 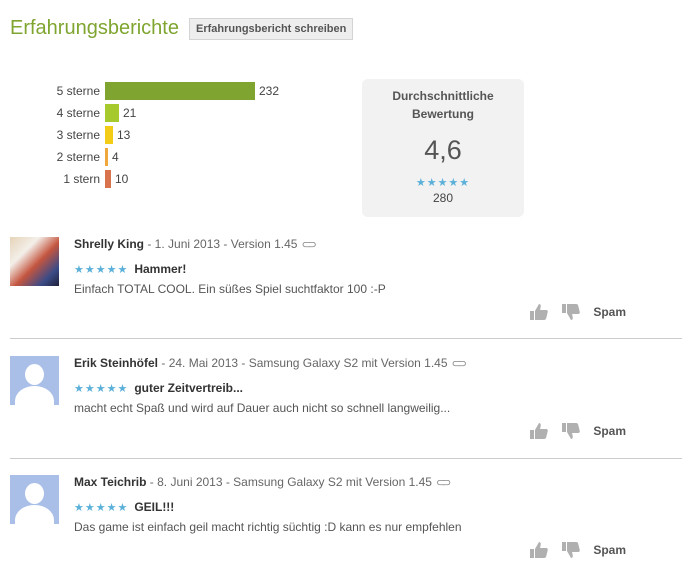 I want to click on histogram-label: 5 sterne, so click(x=78, y=91).